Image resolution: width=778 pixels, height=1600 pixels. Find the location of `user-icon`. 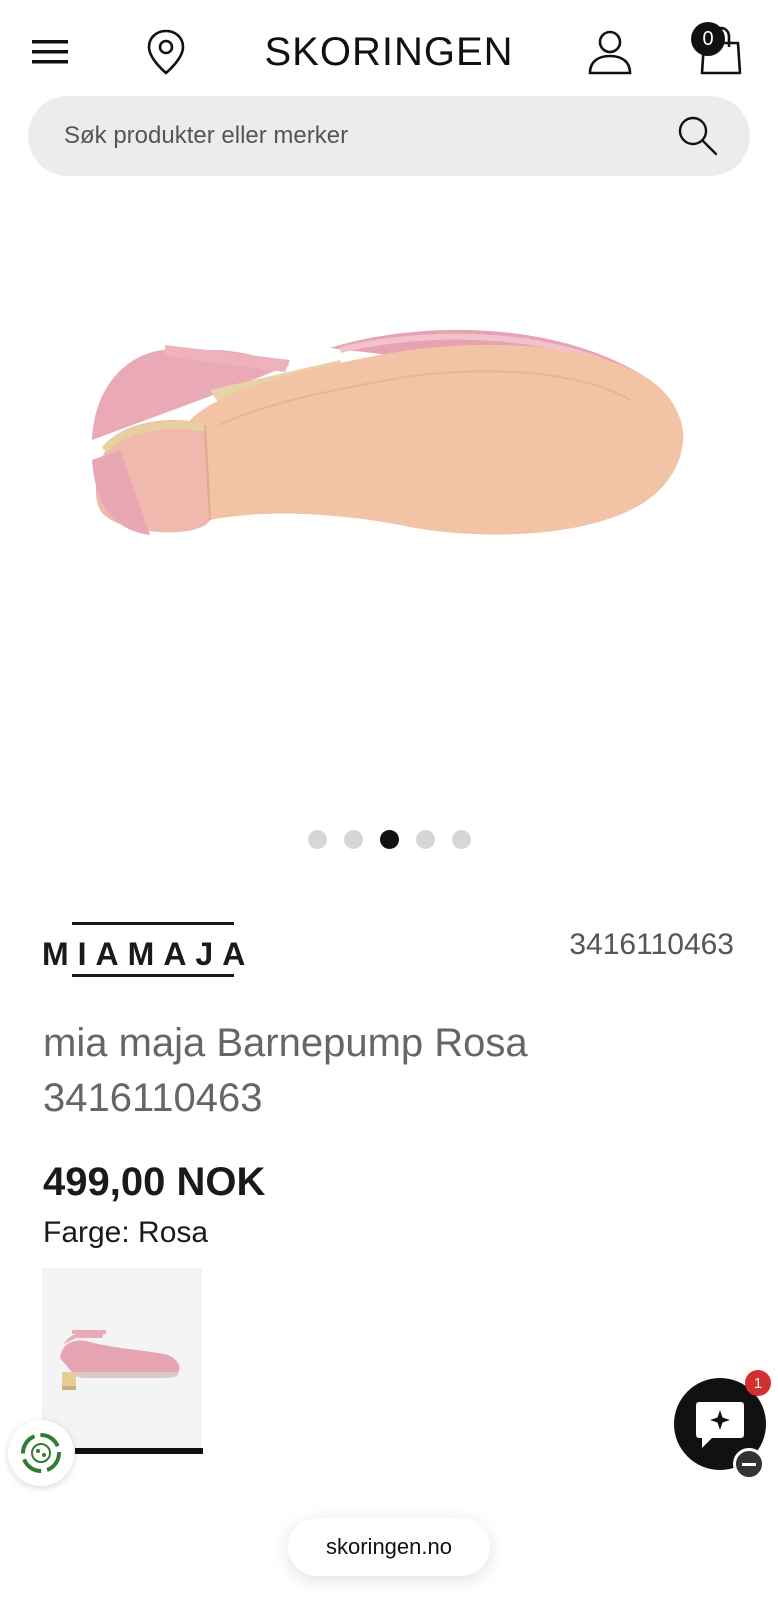

user-icon is located at coordinates (610, 52).